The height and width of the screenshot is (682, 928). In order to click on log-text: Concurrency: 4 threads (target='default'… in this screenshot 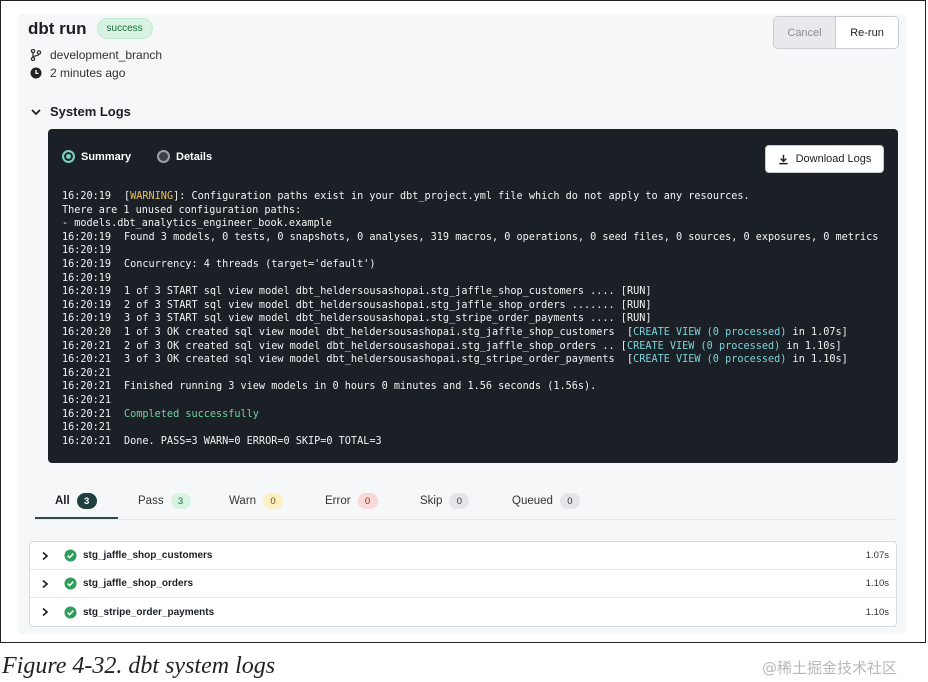, I will do `click(250, 264)`.